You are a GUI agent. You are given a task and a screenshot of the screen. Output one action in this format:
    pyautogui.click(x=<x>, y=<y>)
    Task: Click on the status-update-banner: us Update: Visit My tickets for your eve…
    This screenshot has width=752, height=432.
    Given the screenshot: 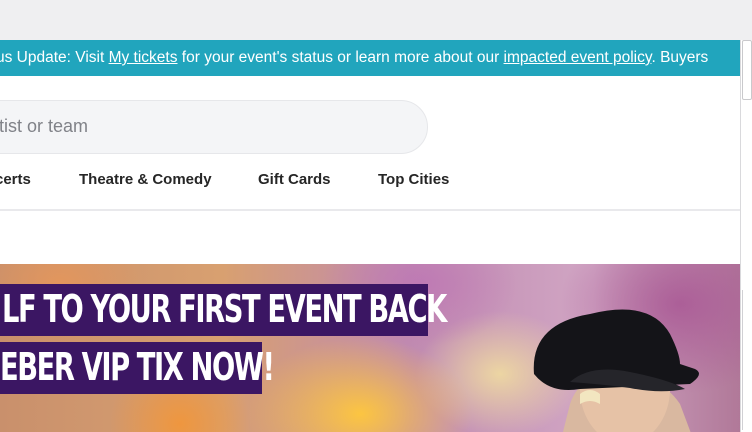 What is the action you would take?
    pyautogui.click(x=370, y=58)
    